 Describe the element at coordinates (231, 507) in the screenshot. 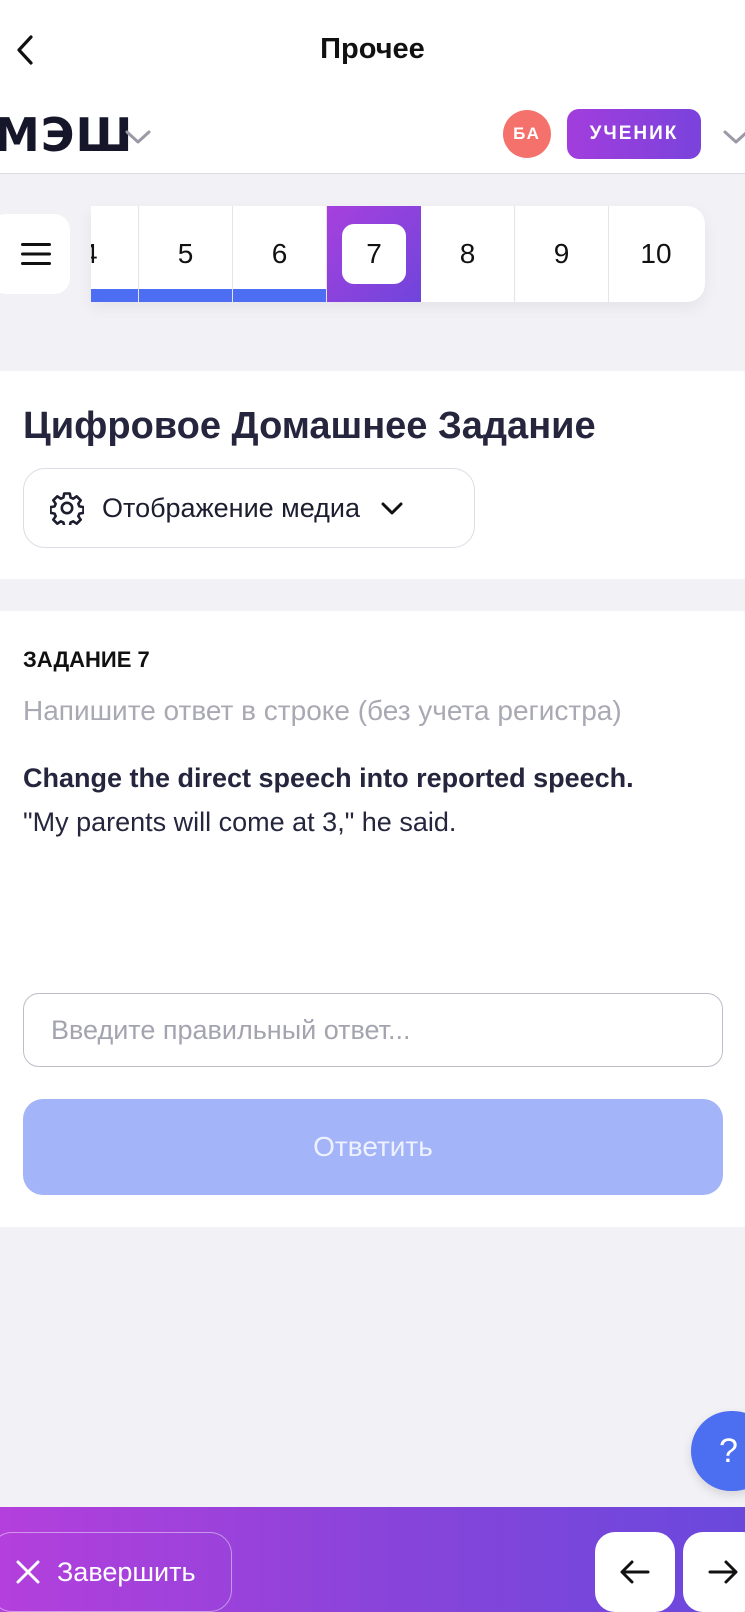

I see `media-dropdown-label: Отображение медиа` at that location.